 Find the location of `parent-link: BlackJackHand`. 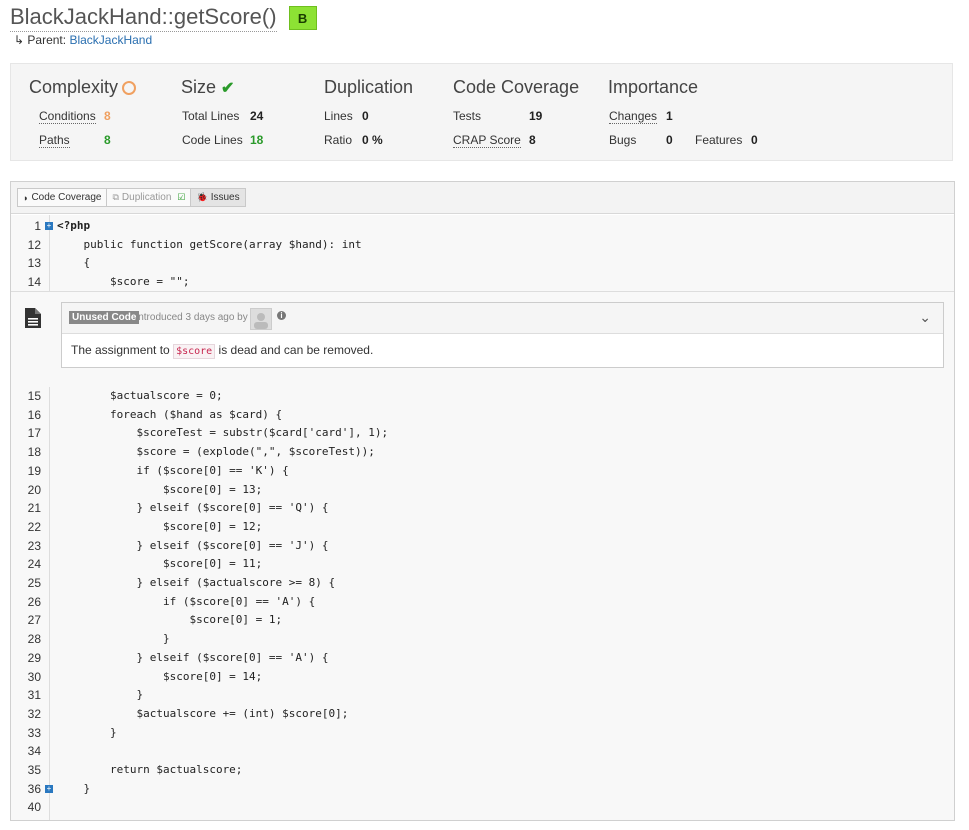

parent-link: BlackJackHand is located at coordinates (110, 40).